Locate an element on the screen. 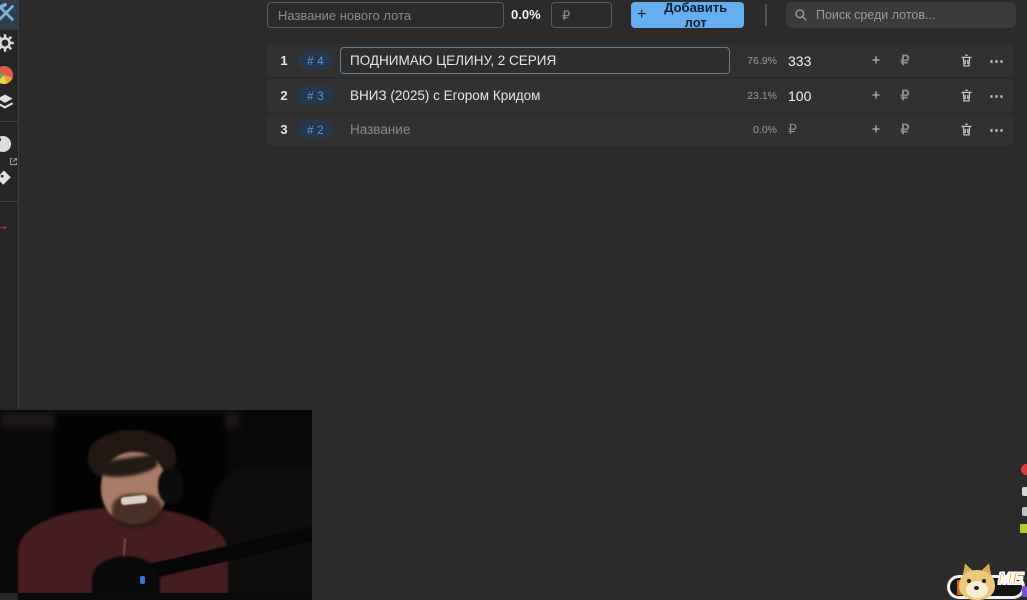 The width and height of the screenshot is (1027, 600). lot-row: 3 # 2 0.0% ₽ + ₽ ⋯ is located at coordinates (640, 129).